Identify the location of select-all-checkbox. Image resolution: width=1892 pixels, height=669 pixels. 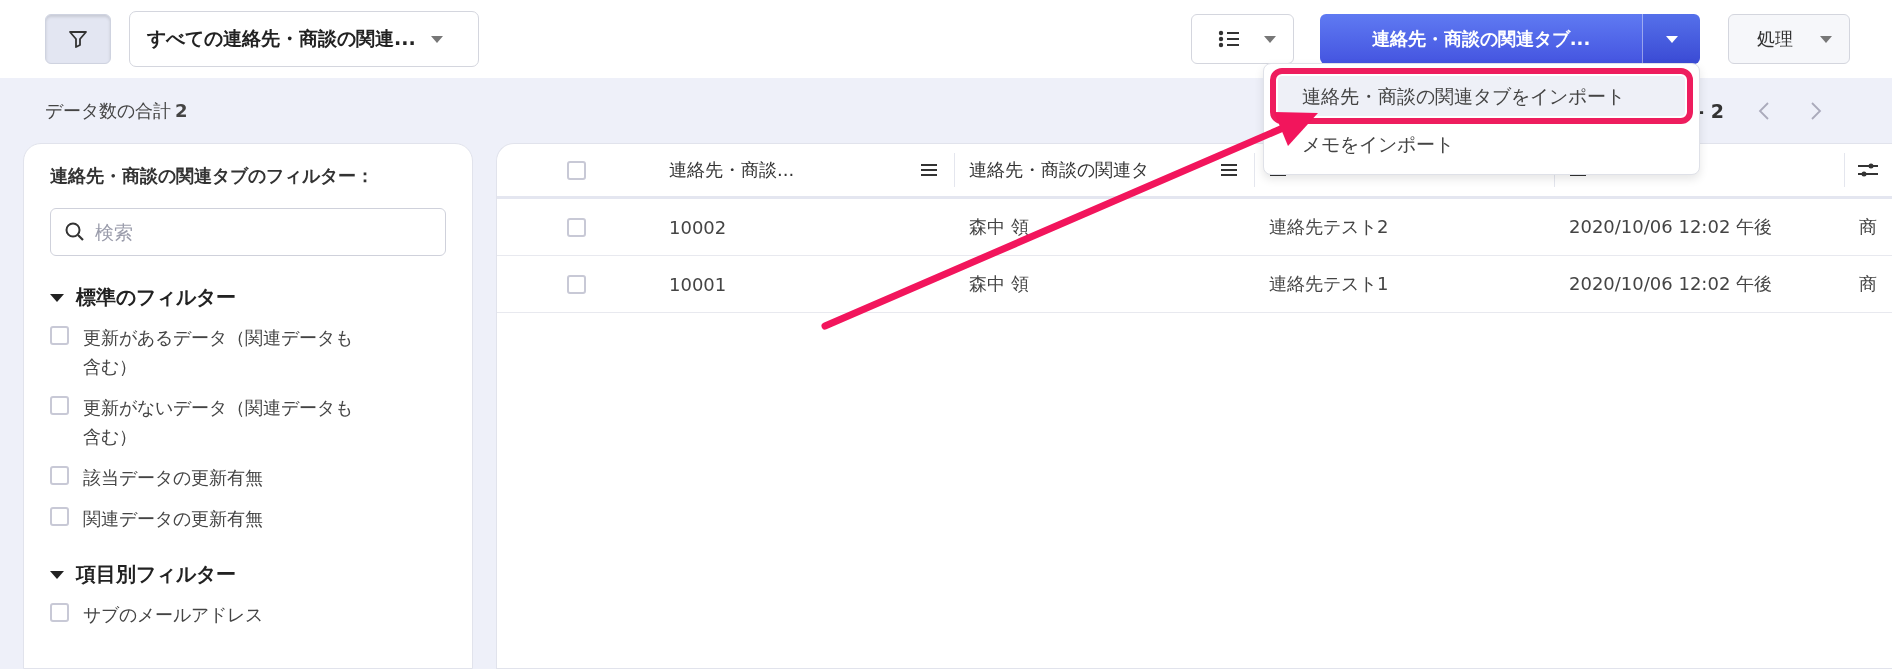
(576, 170).